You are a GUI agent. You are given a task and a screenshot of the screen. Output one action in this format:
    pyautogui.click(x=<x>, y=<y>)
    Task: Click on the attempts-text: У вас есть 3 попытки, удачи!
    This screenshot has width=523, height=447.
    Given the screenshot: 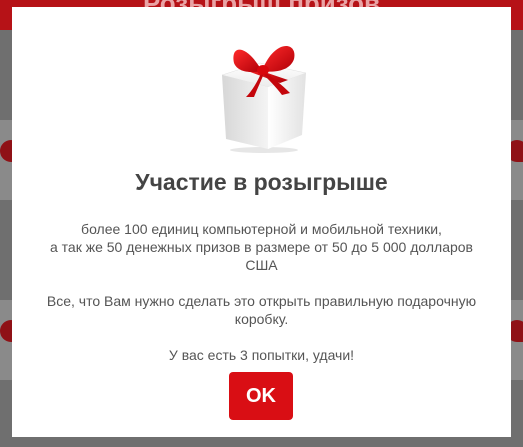 What is the action you would take?
    pyautogui.click(x=261, y=355)
    